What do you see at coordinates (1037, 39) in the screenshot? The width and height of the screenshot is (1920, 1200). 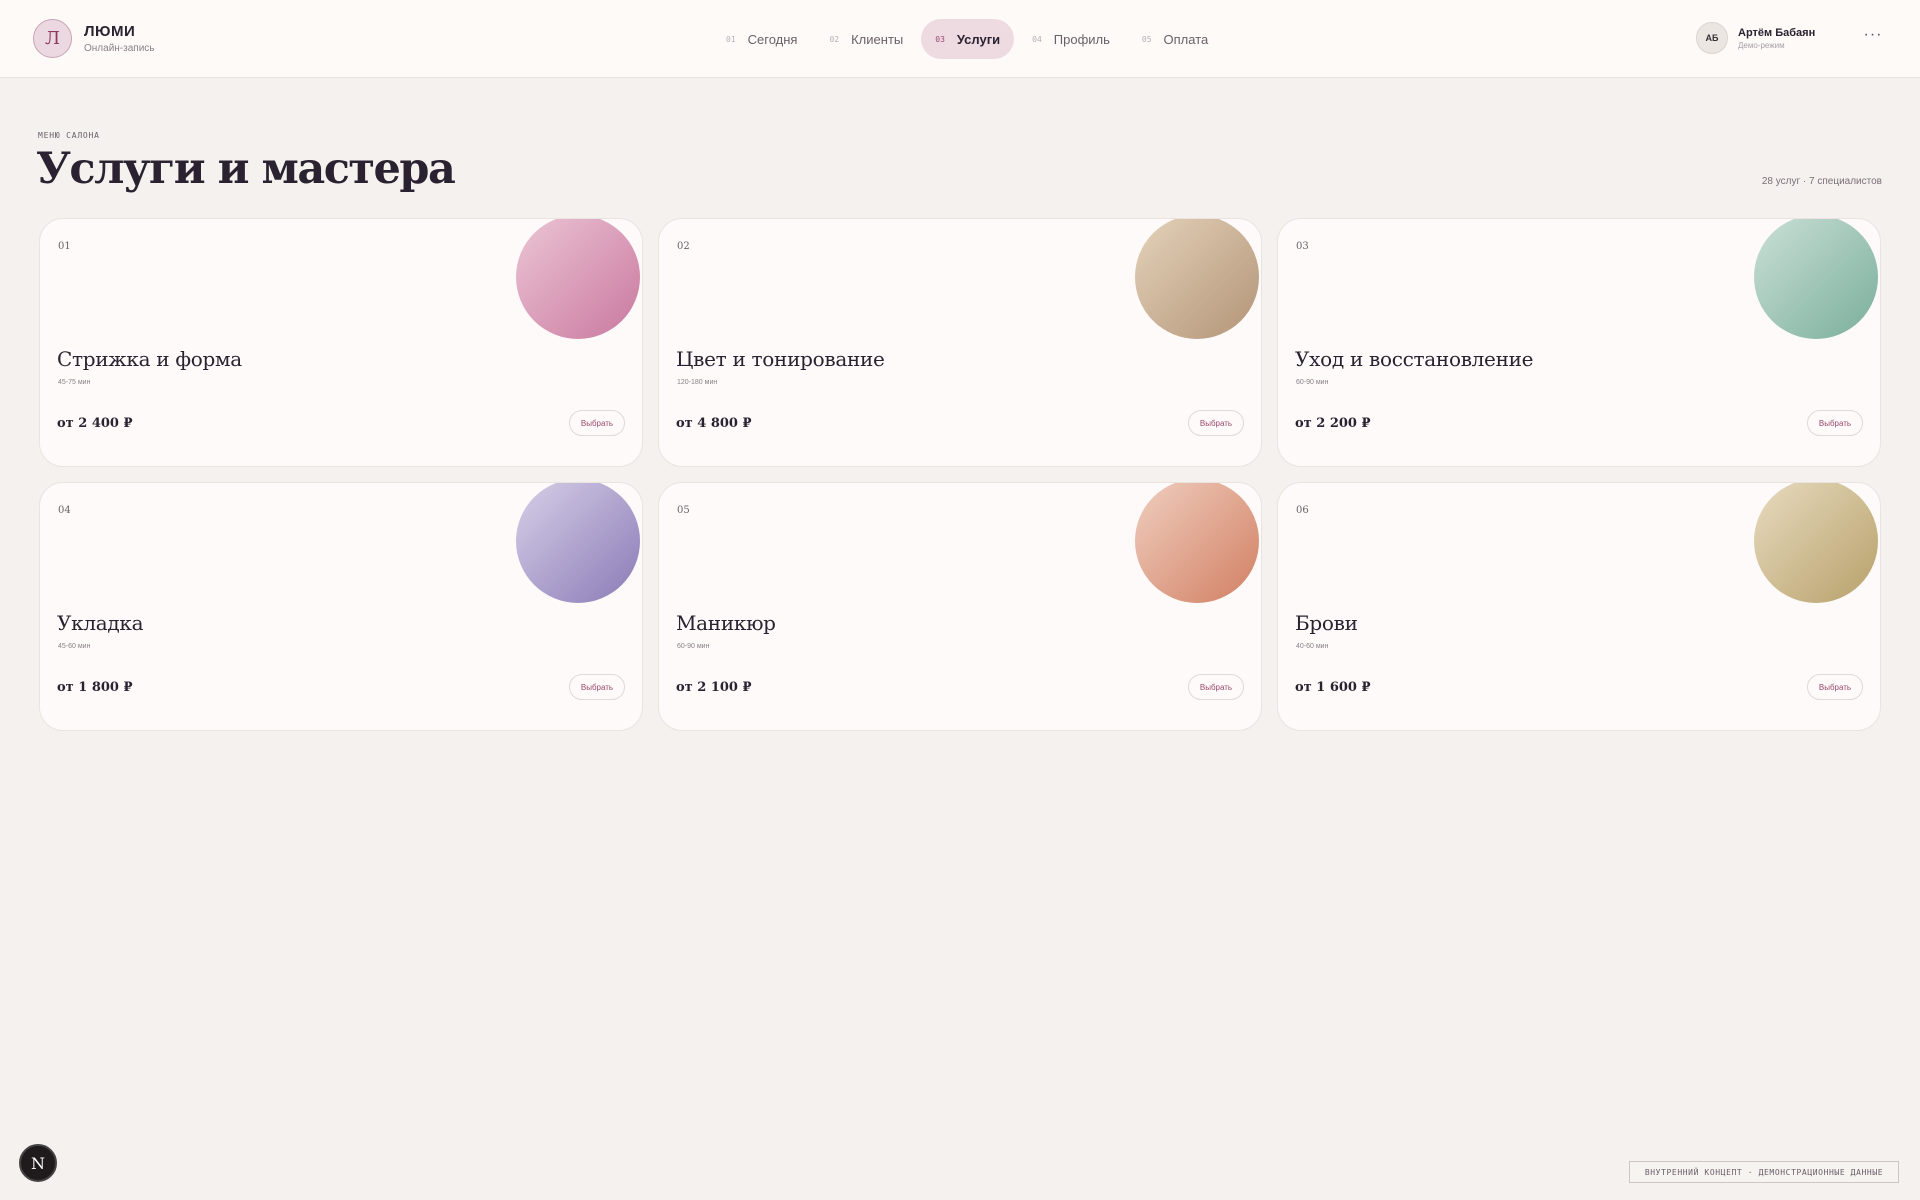 I see `nav-item-number: 04` at bounding box center [1037, 39].